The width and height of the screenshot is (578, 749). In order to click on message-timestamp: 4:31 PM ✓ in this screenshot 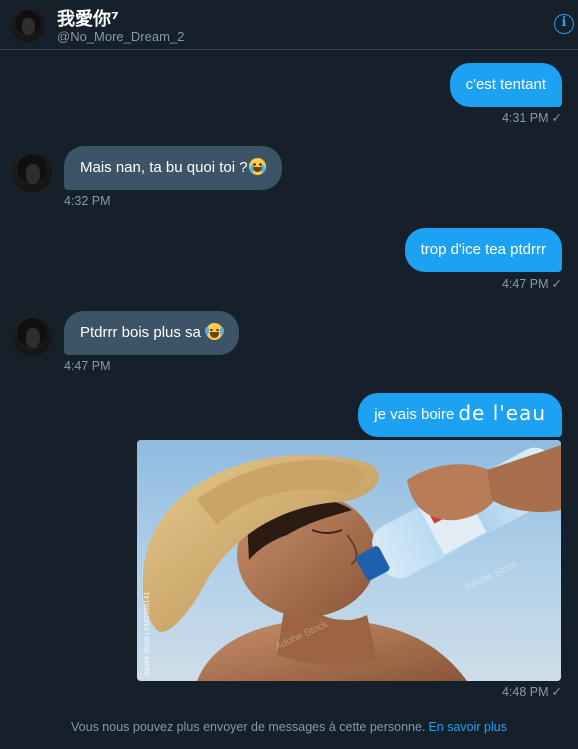, I will do `click(531, 118)`.